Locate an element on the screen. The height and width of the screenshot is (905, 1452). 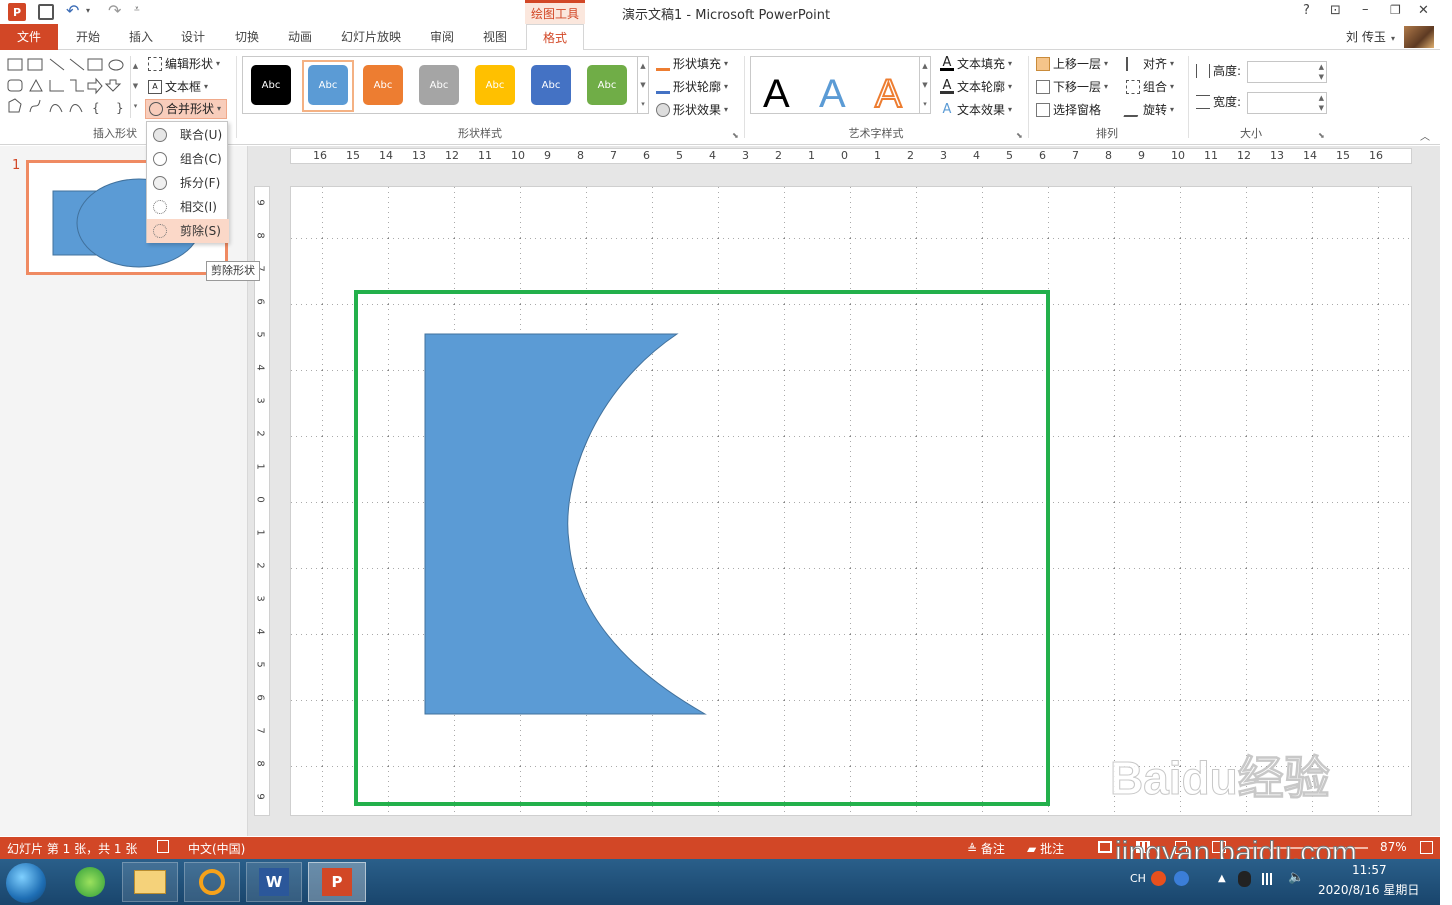
collapse-ribbon-icon: ︿ is located at coordinates (1425, 135).